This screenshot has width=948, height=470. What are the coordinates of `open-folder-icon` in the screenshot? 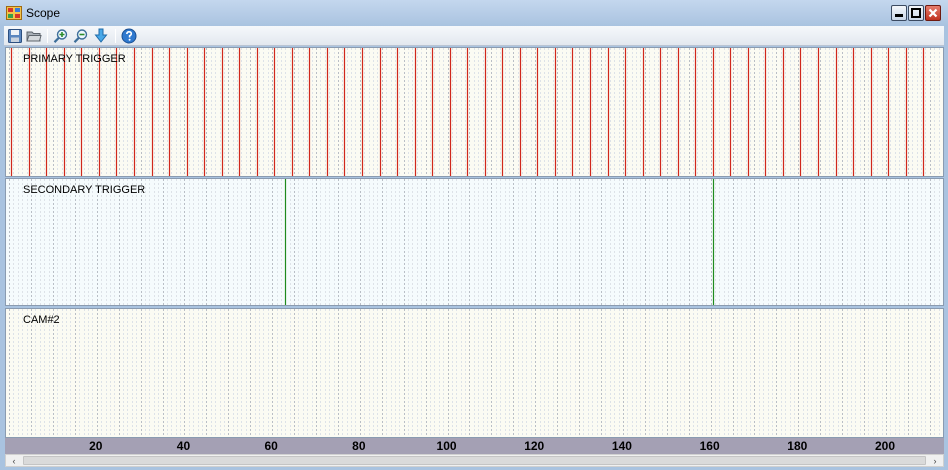 It's located at (34, 36).